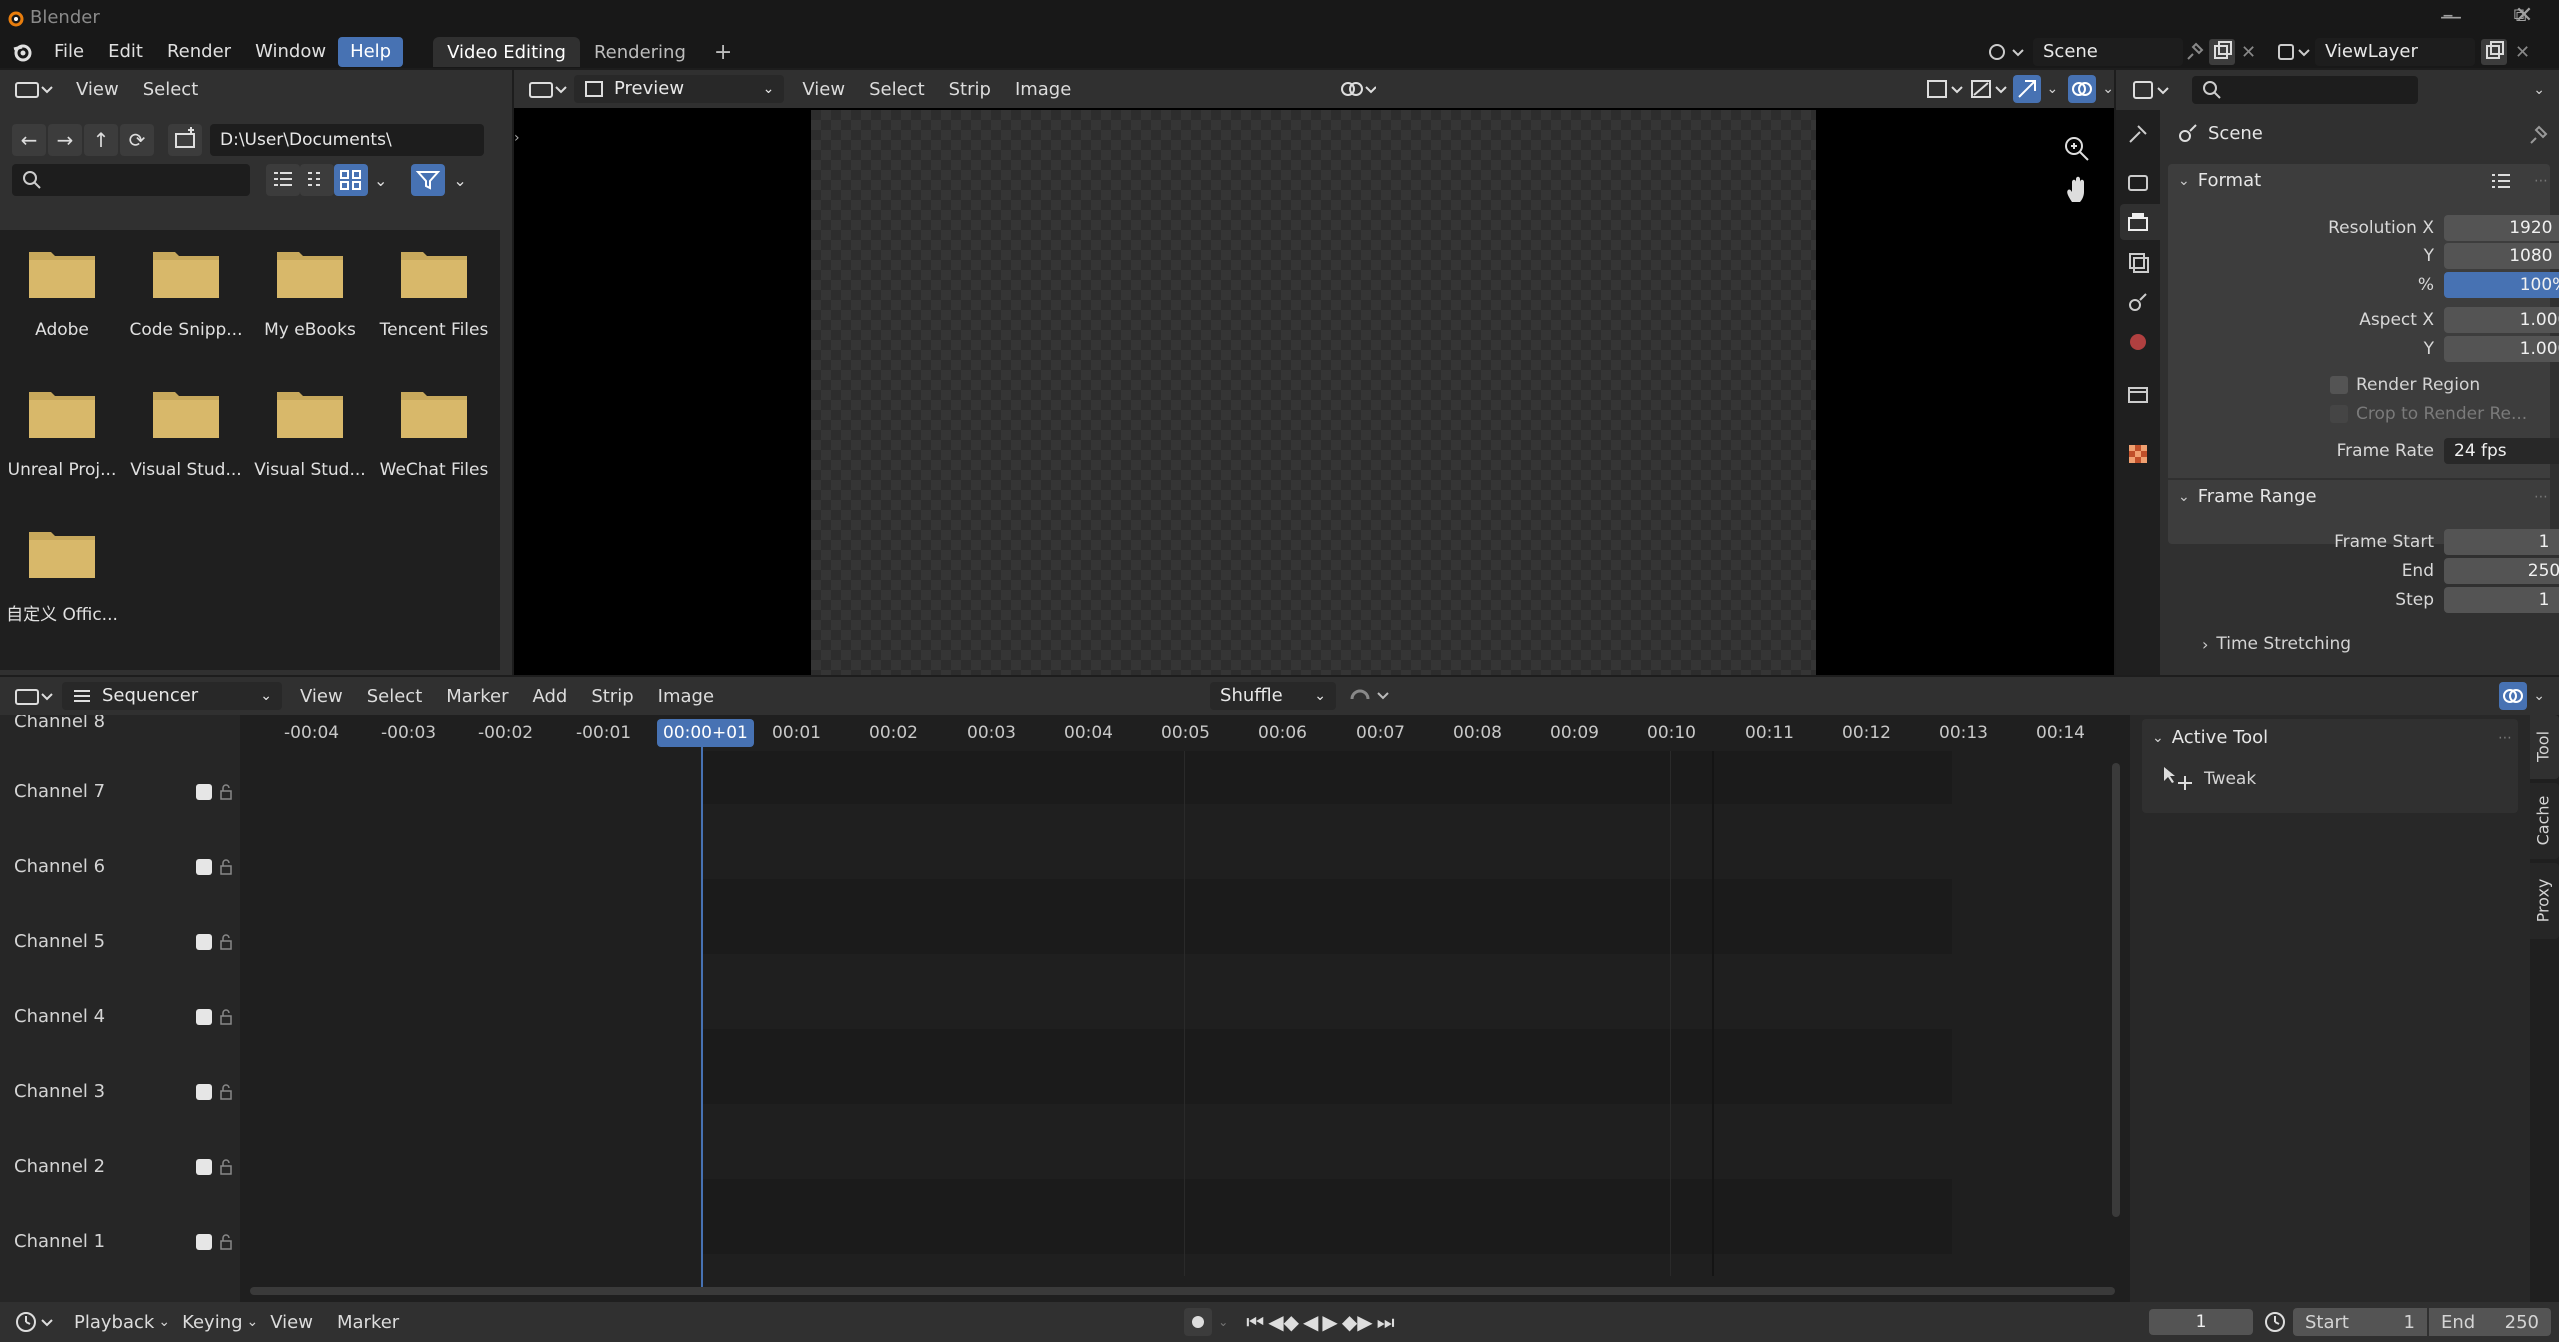  I want to click on time-stretching-header: › Time Stretching, so click(2276, 644).